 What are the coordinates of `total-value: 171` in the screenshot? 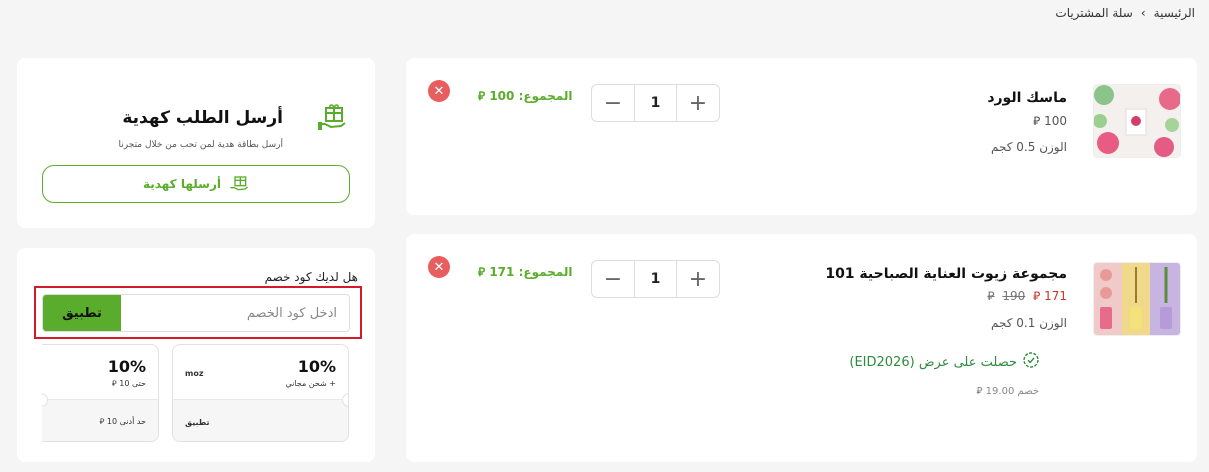 It's located at (502, 272).